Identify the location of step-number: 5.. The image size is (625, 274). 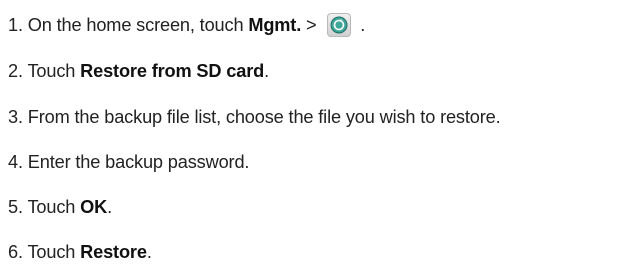
(18, 207).